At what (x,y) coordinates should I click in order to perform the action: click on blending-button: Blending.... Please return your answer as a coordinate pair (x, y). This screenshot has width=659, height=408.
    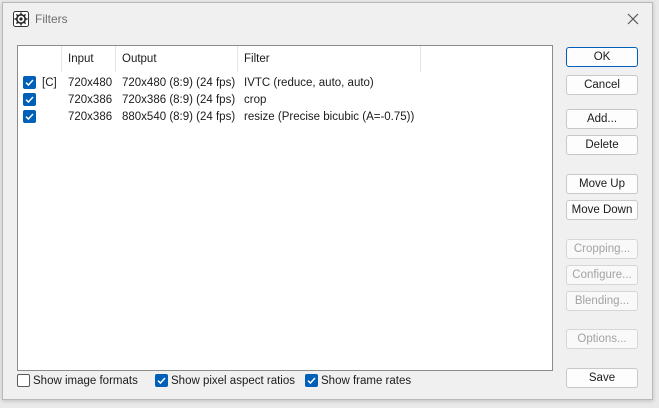
    Looking at the image, I should click on (602, 301).